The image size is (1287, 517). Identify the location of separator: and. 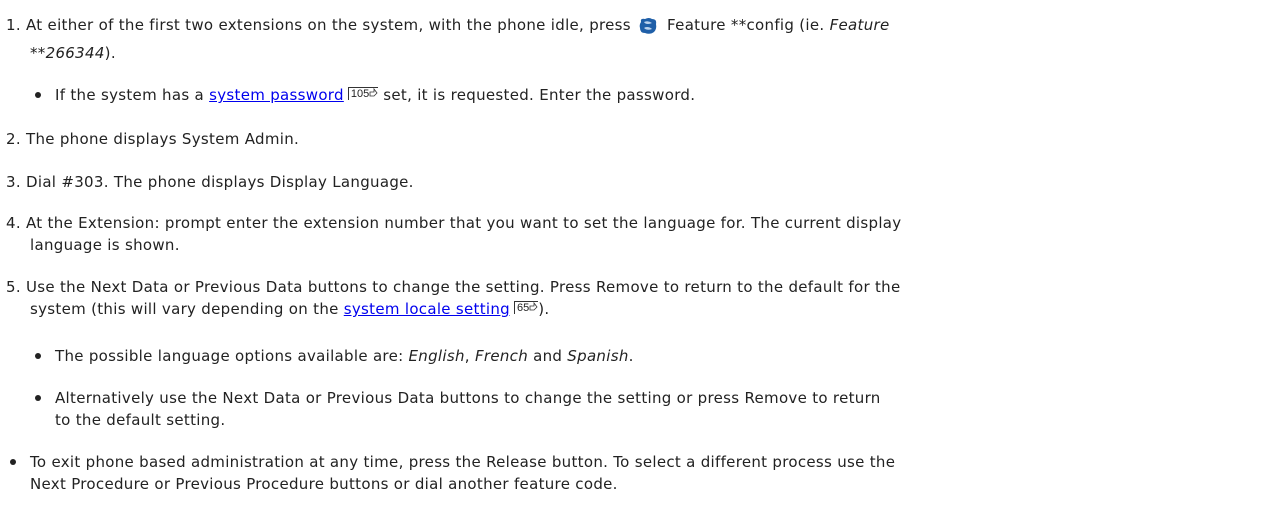
(548, 356).